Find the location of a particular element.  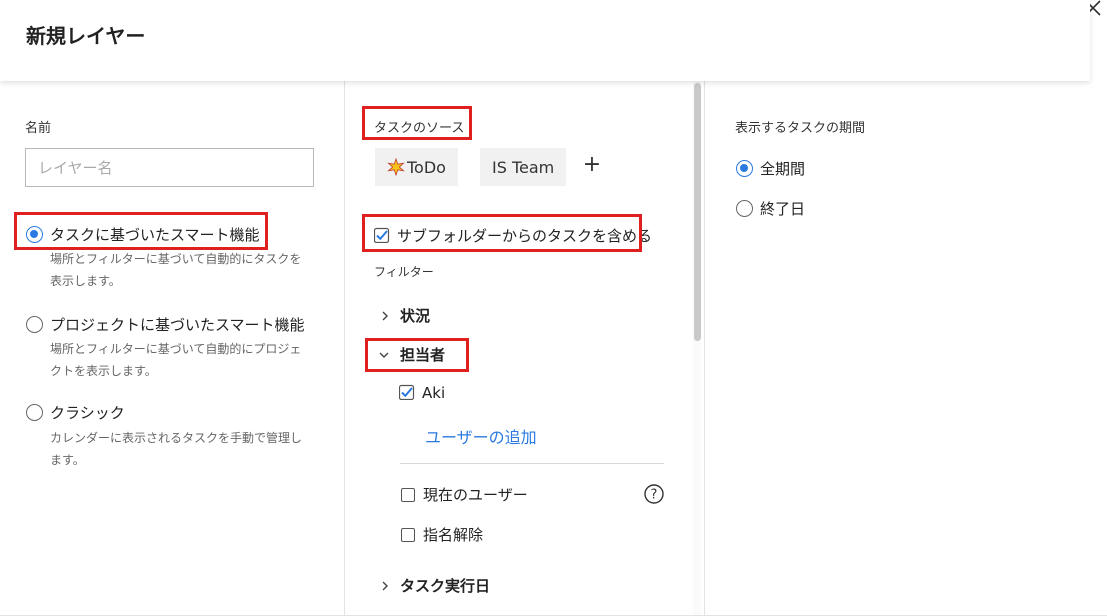

filter-group-assignee: 担当者 is located at coordinates (411, 354).